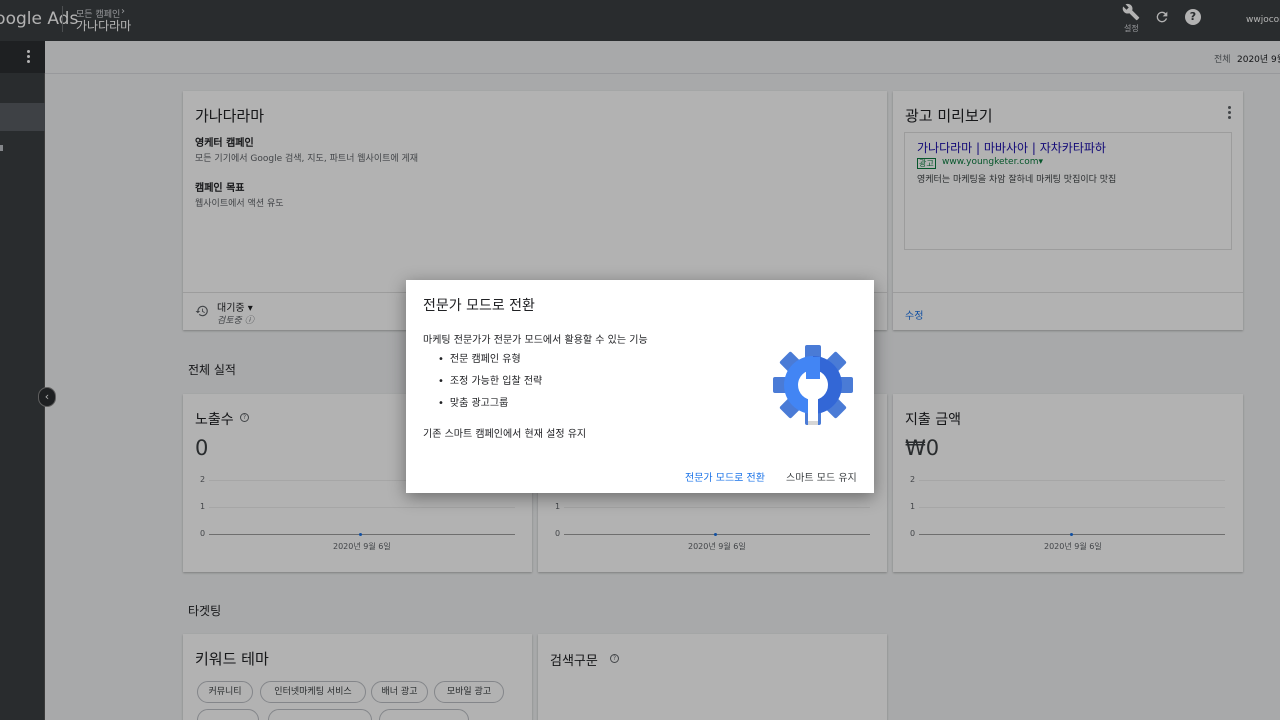 This screenshot has height=720, width=1280. I want to click on keep-smart-mode-button: 스마트 모드 유지, so click(821, 476).